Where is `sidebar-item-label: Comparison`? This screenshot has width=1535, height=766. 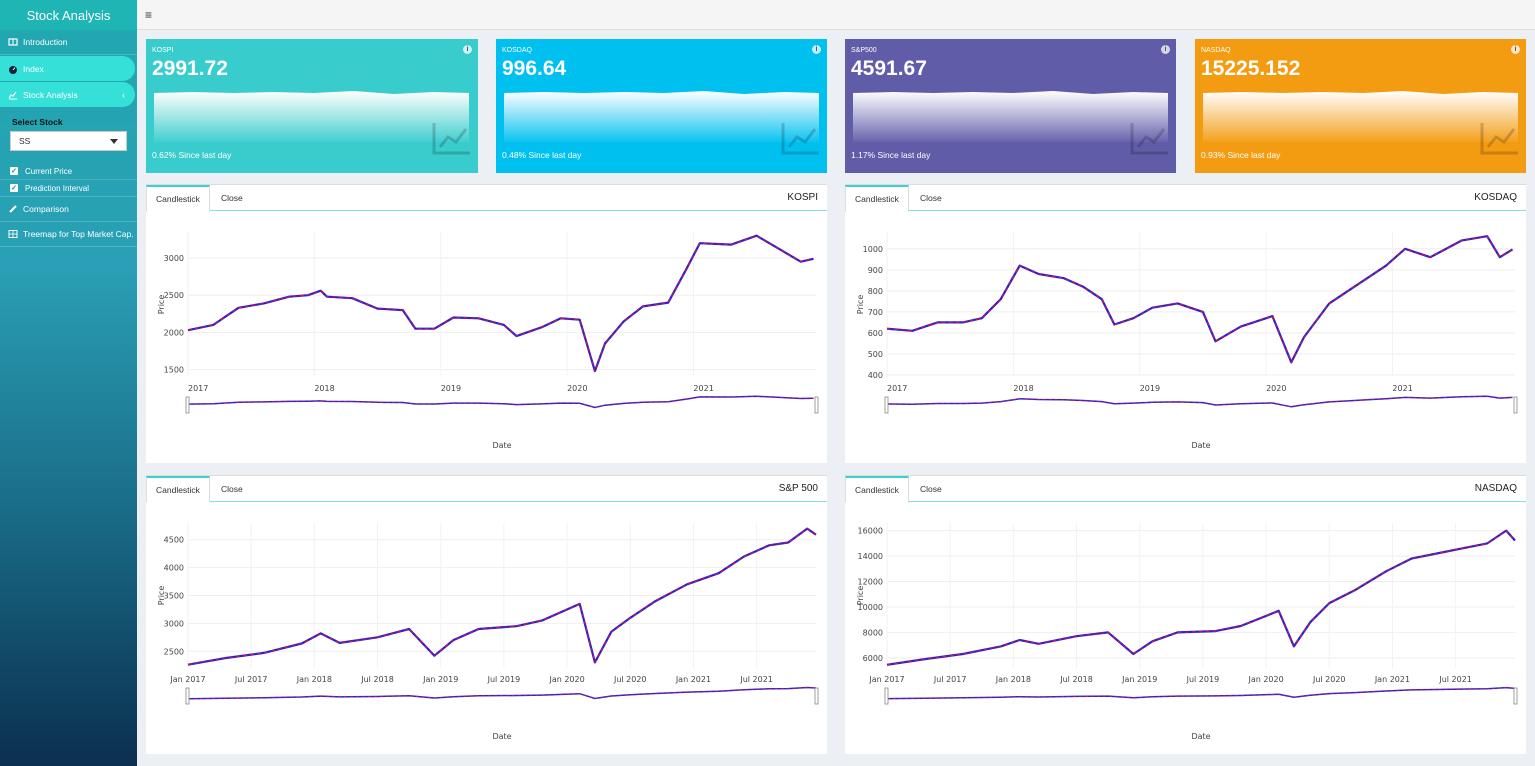
sidebar-item-label: Comparison is located at coordinates (46, 209).